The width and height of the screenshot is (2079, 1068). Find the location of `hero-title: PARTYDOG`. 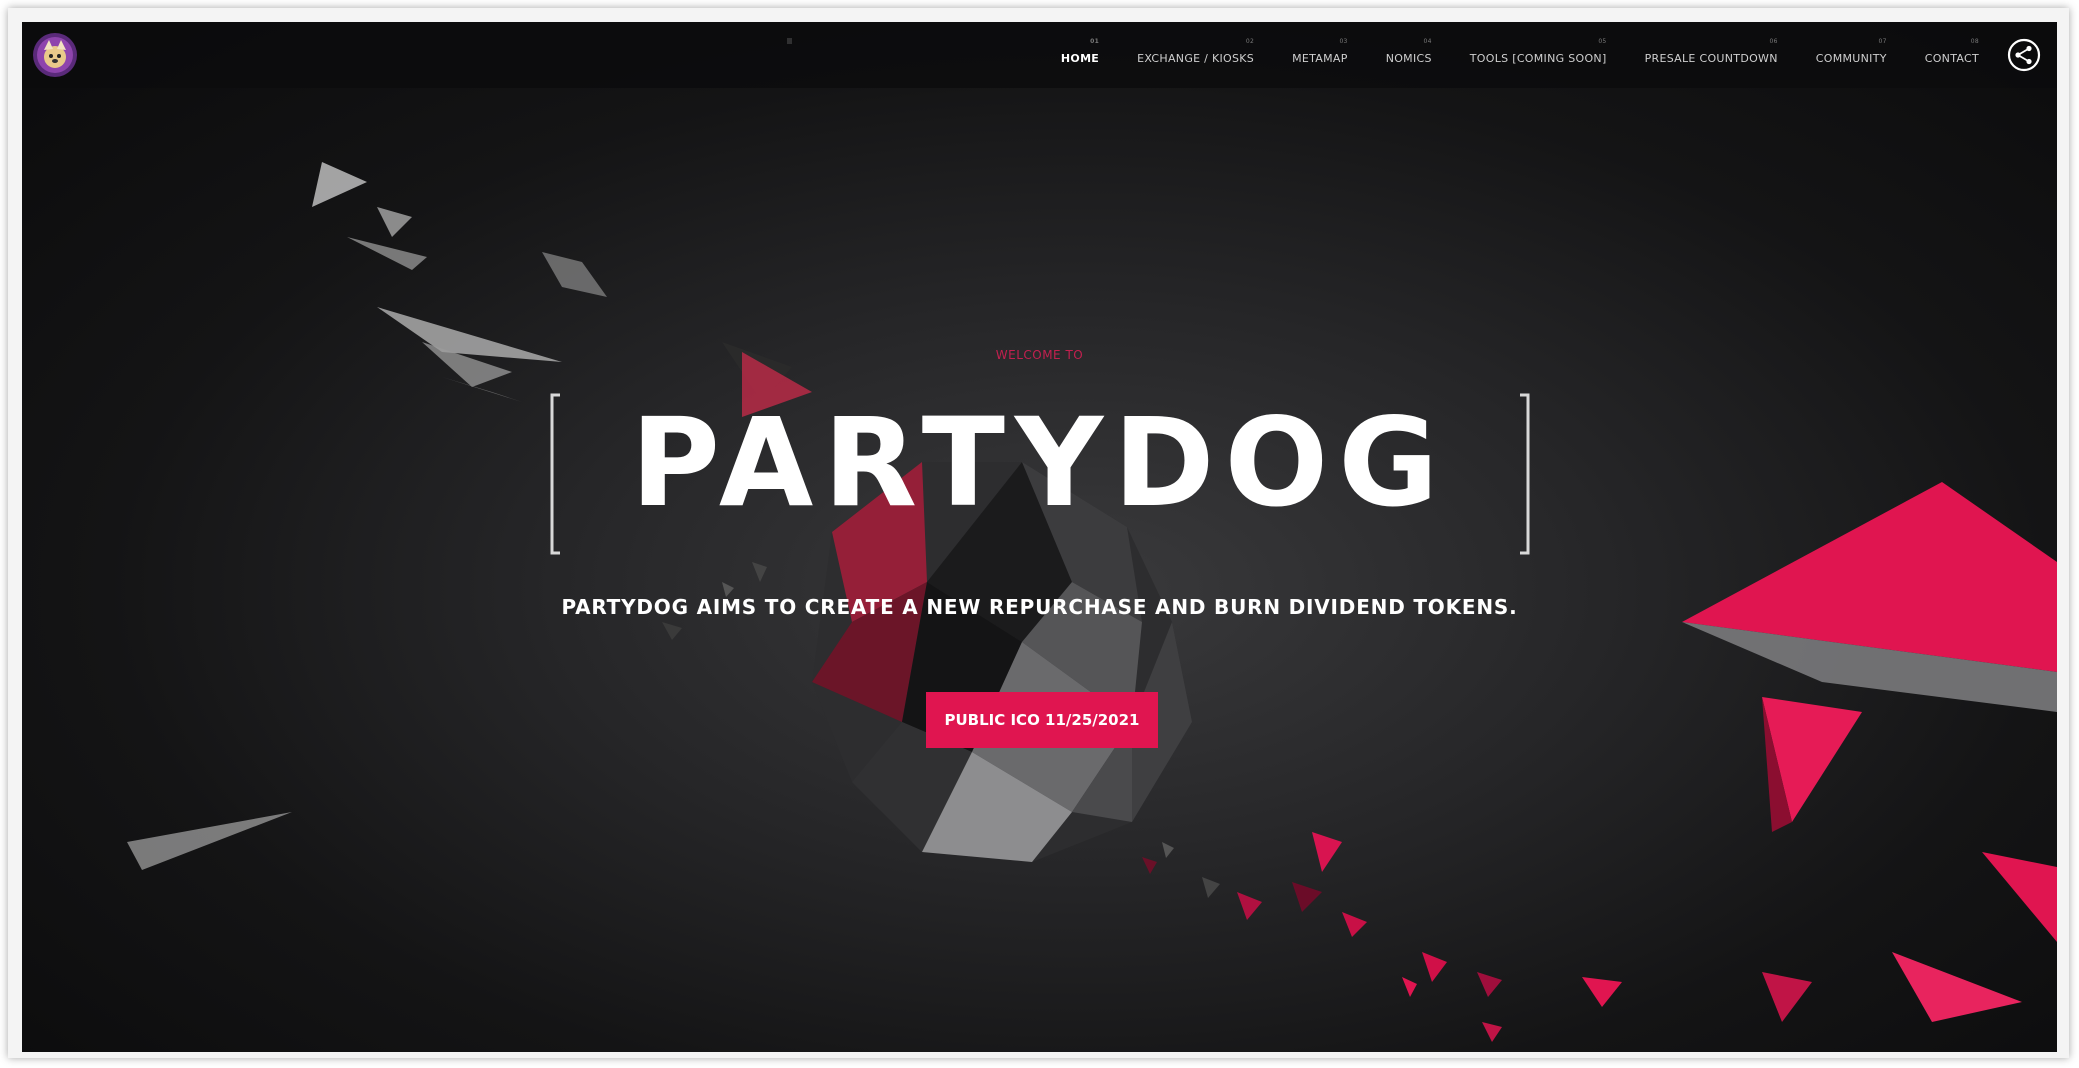

hero-title: PARTYDOG is located at coordinates (1039, 463).